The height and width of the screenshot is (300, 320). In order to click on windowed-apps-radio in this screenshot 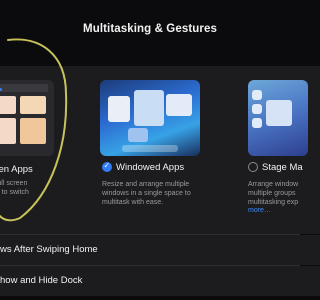, I will do `click(107, 166)`.